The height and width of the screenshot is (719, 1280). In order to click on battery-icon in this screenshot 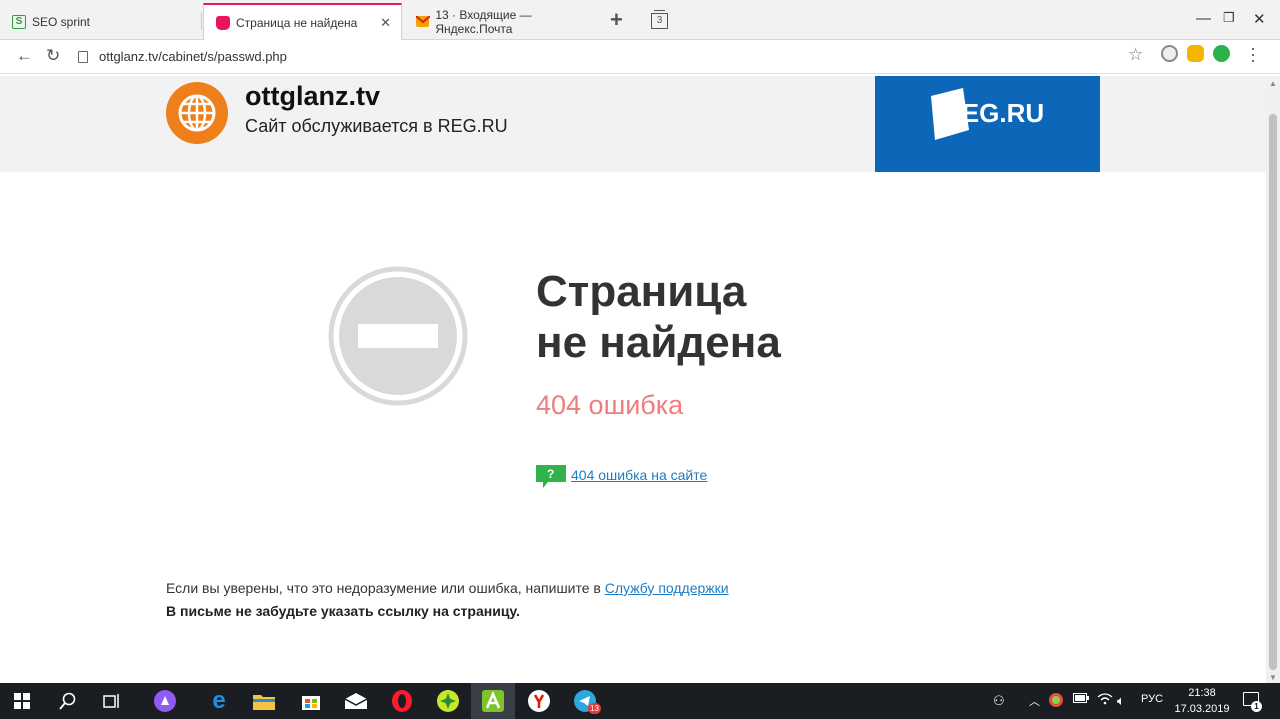, I will do `click(1081, 699)`.